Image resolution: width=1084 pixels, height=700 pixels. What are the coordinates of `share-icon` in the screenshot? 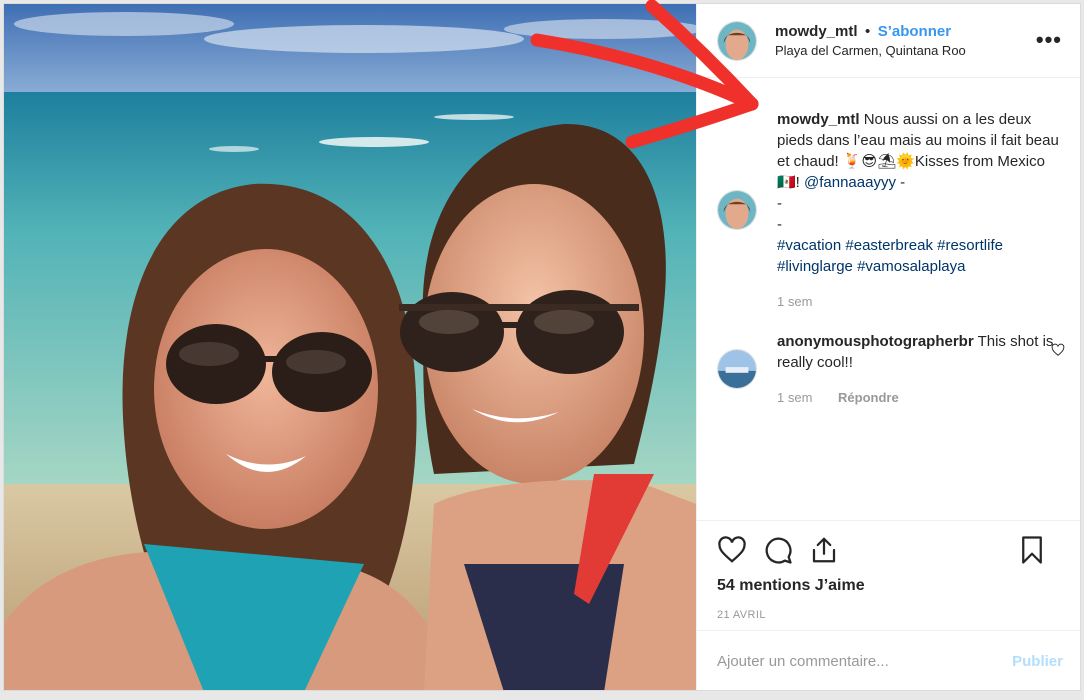 It's located at (824, 550).